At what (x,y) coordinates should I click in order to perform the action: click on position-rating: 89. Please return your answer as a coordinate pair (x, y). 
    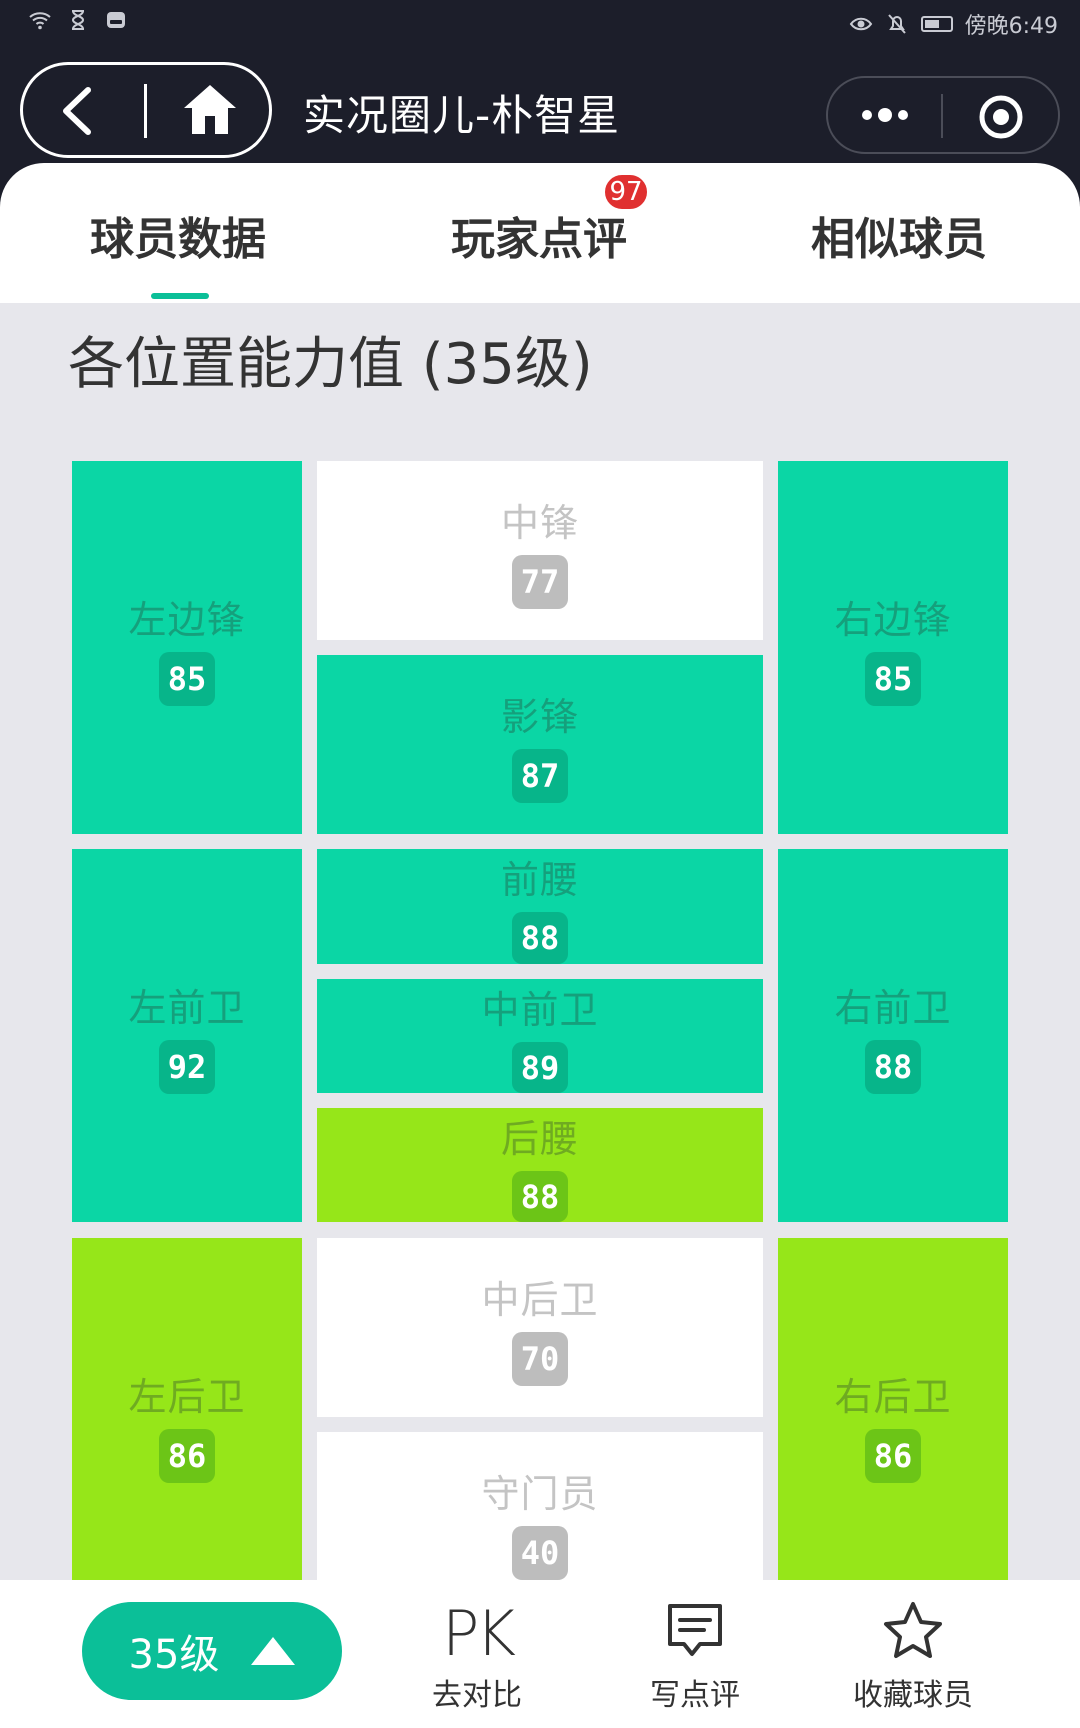
    Looking at the image, I should click on (540, 1067).